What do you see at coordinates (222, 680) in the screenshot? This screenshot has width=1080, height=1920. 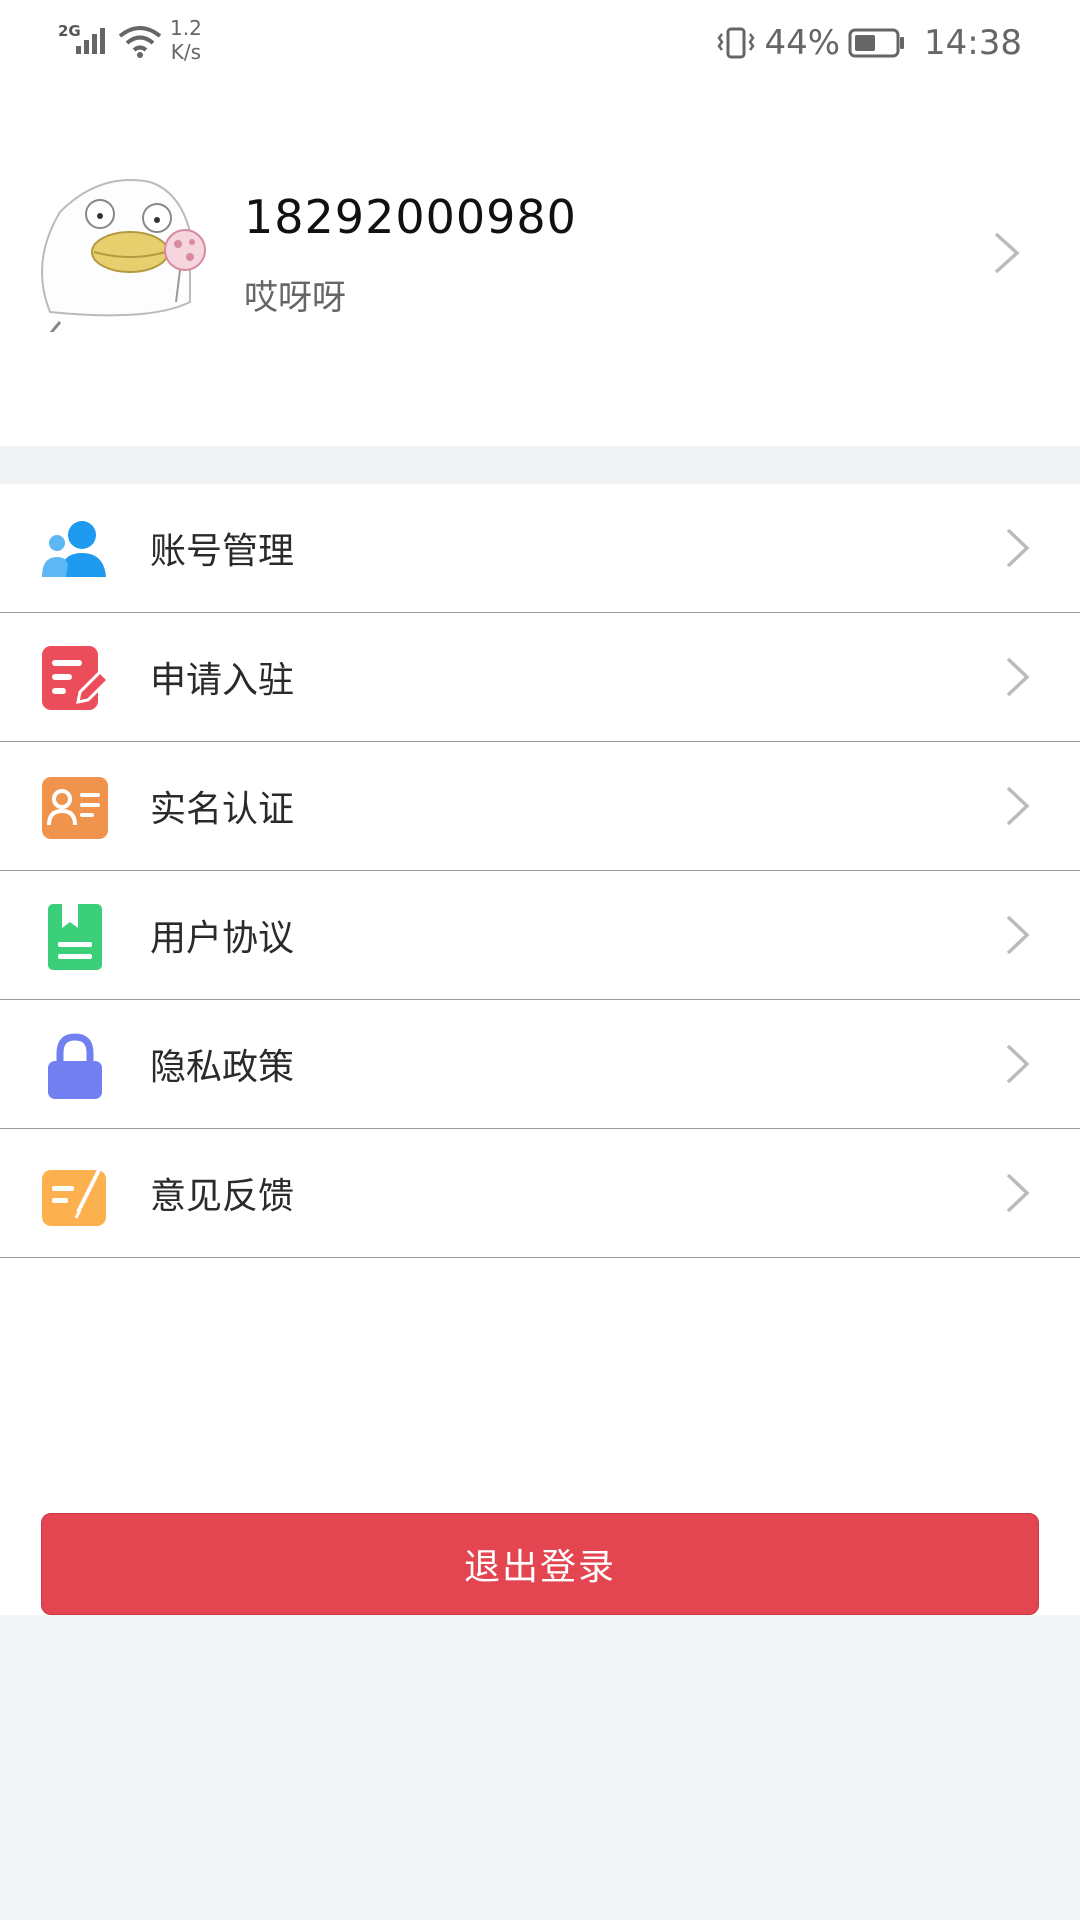 I see `menu-item-label: 申请入驻` at bounding box center [222, 680].